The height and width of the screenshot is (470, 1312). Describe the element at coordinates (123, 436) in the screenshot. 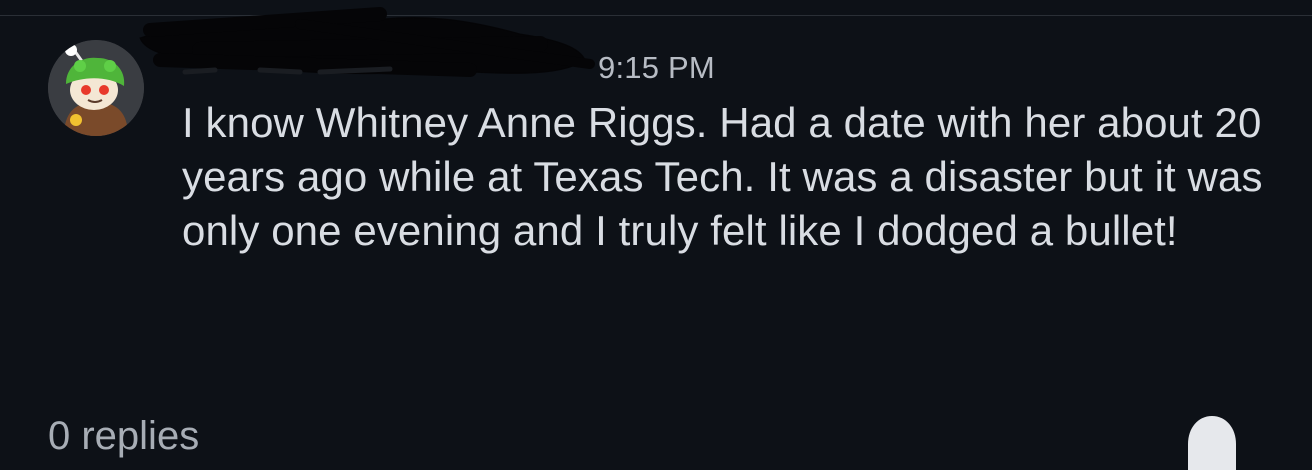

I see `replies-count: 0 replies` at that location.